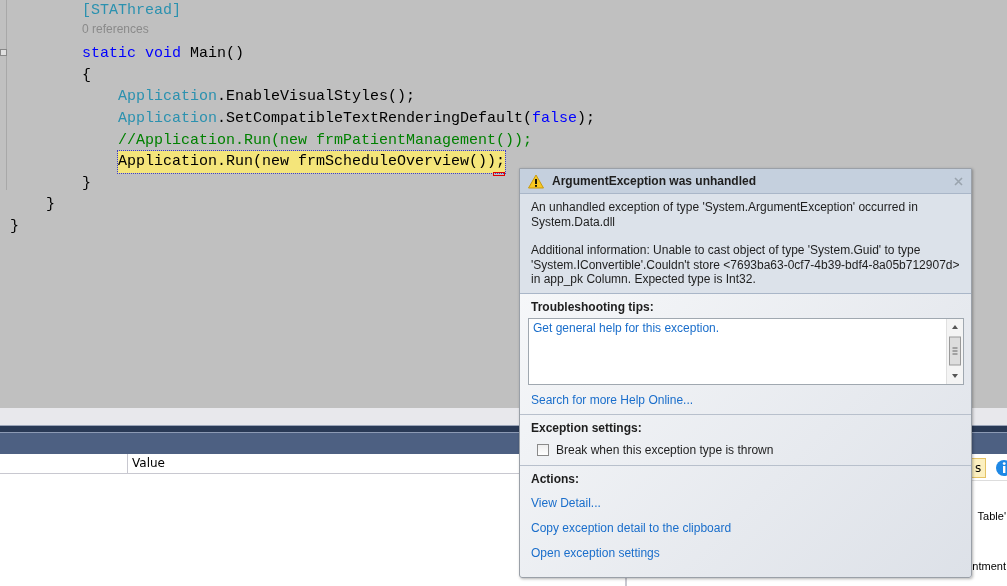 The width and height of the screenshot is (1007, 586). What do you see at coordinates (536, 181) in the screenshot?
I see `warning-icon` at bounding box center [536, 181].